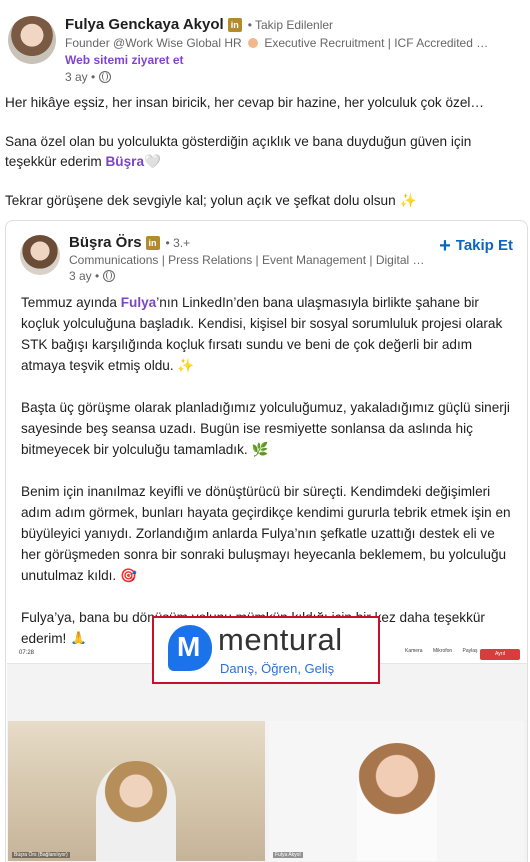 This screenshot has height=862, width=530. What do you see at coordinates (139, 302) in the screenshot?
I see `mention-link: Fulya` at bounding box center [139, 302].